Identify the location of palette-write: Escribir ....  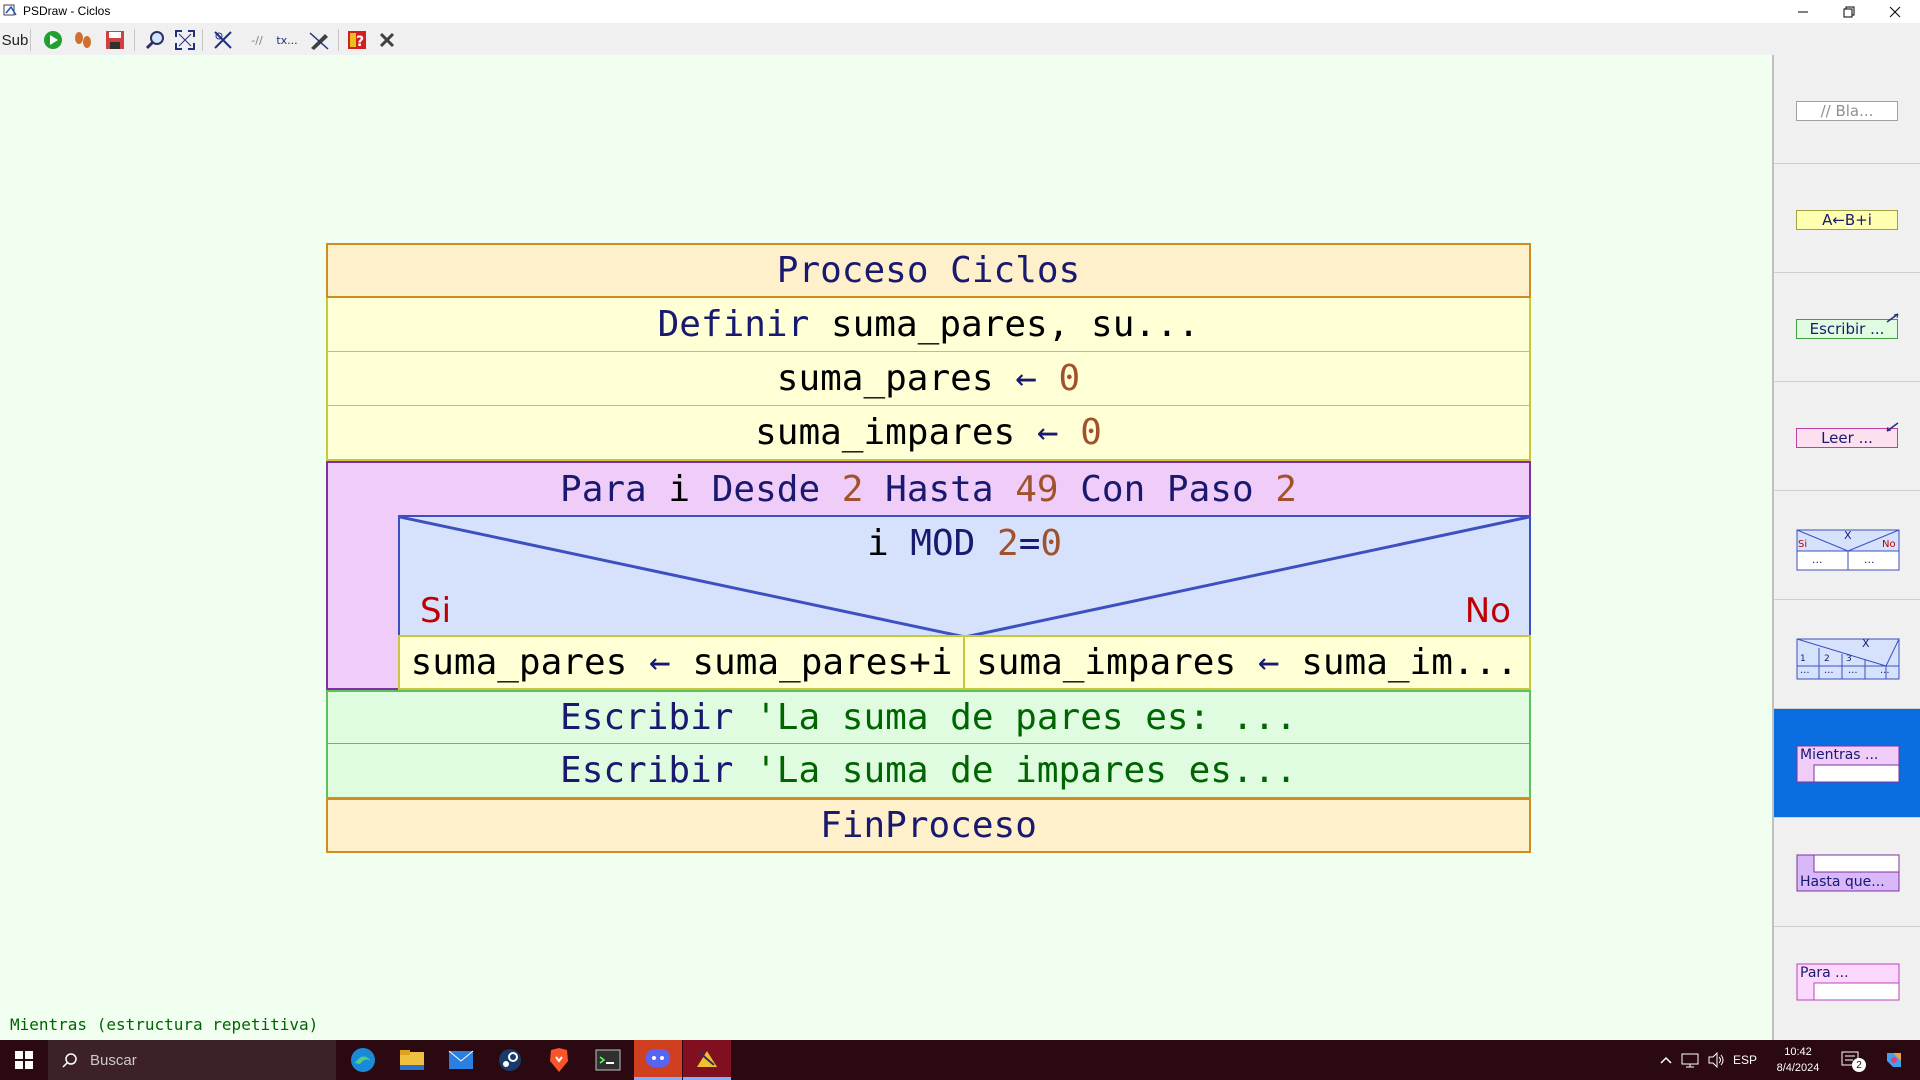
(1847, 327).